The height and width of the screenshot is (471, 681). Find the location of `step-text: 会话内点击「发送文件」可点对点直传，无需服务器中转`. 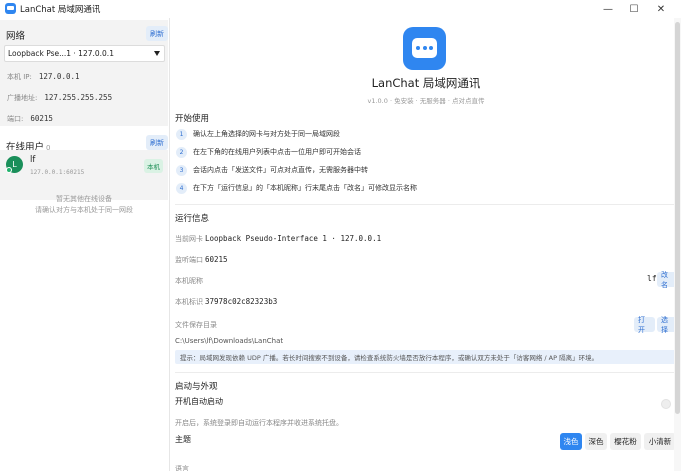

step-text: 会话内点击「发送文件」可点对点直传，无需服务器中转 is located at coordinates (280, 170).